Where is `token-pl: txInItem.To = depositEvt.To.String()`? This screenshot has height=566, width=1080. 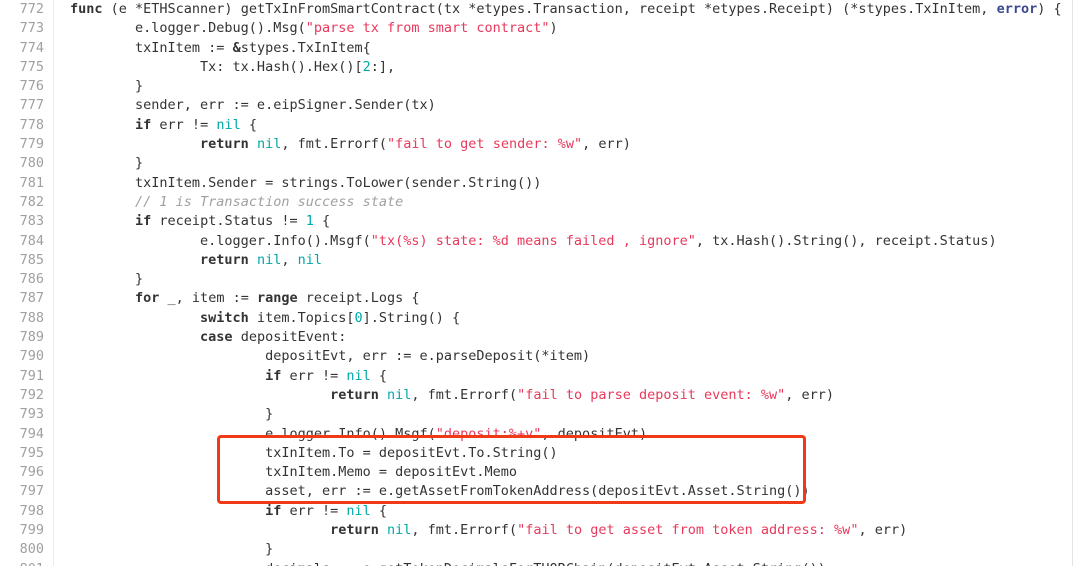 token-pl: txInItem.To = depositEvt.To.String() is located at coordinates (314, 452).